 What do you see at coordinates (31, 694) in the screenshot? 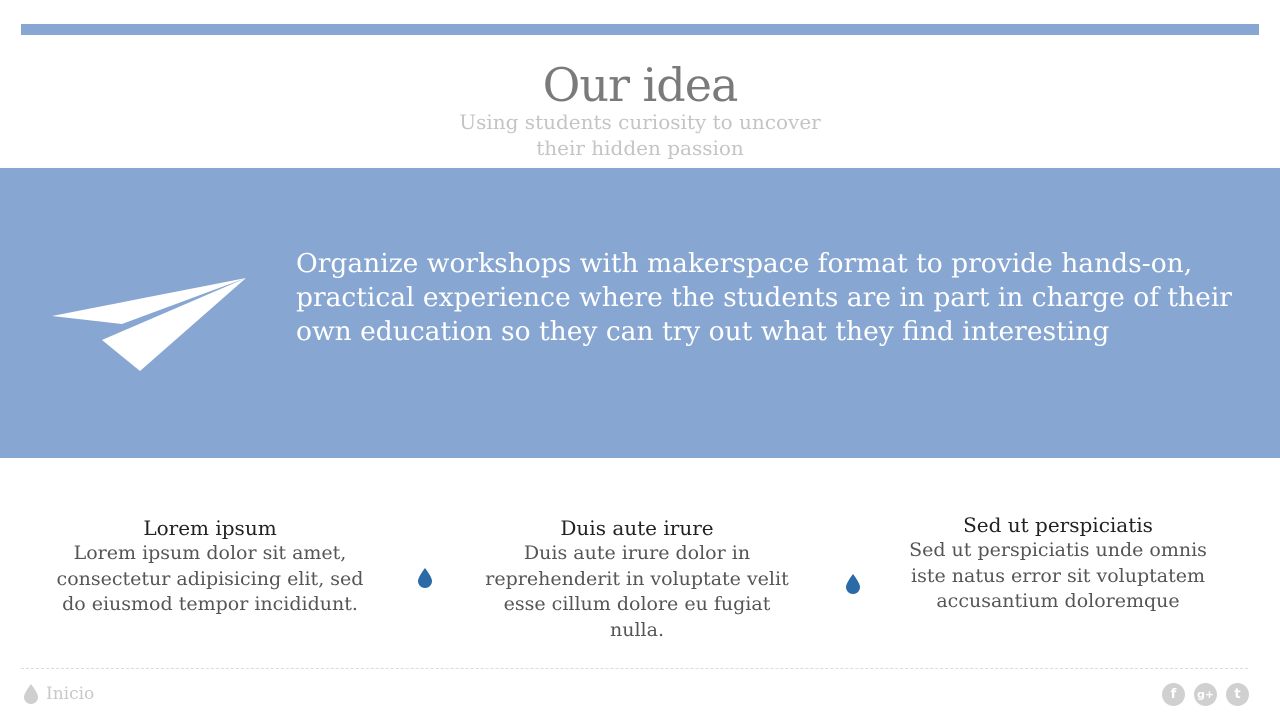
I see `drop-home-icon` at bounding box center [31, 694].